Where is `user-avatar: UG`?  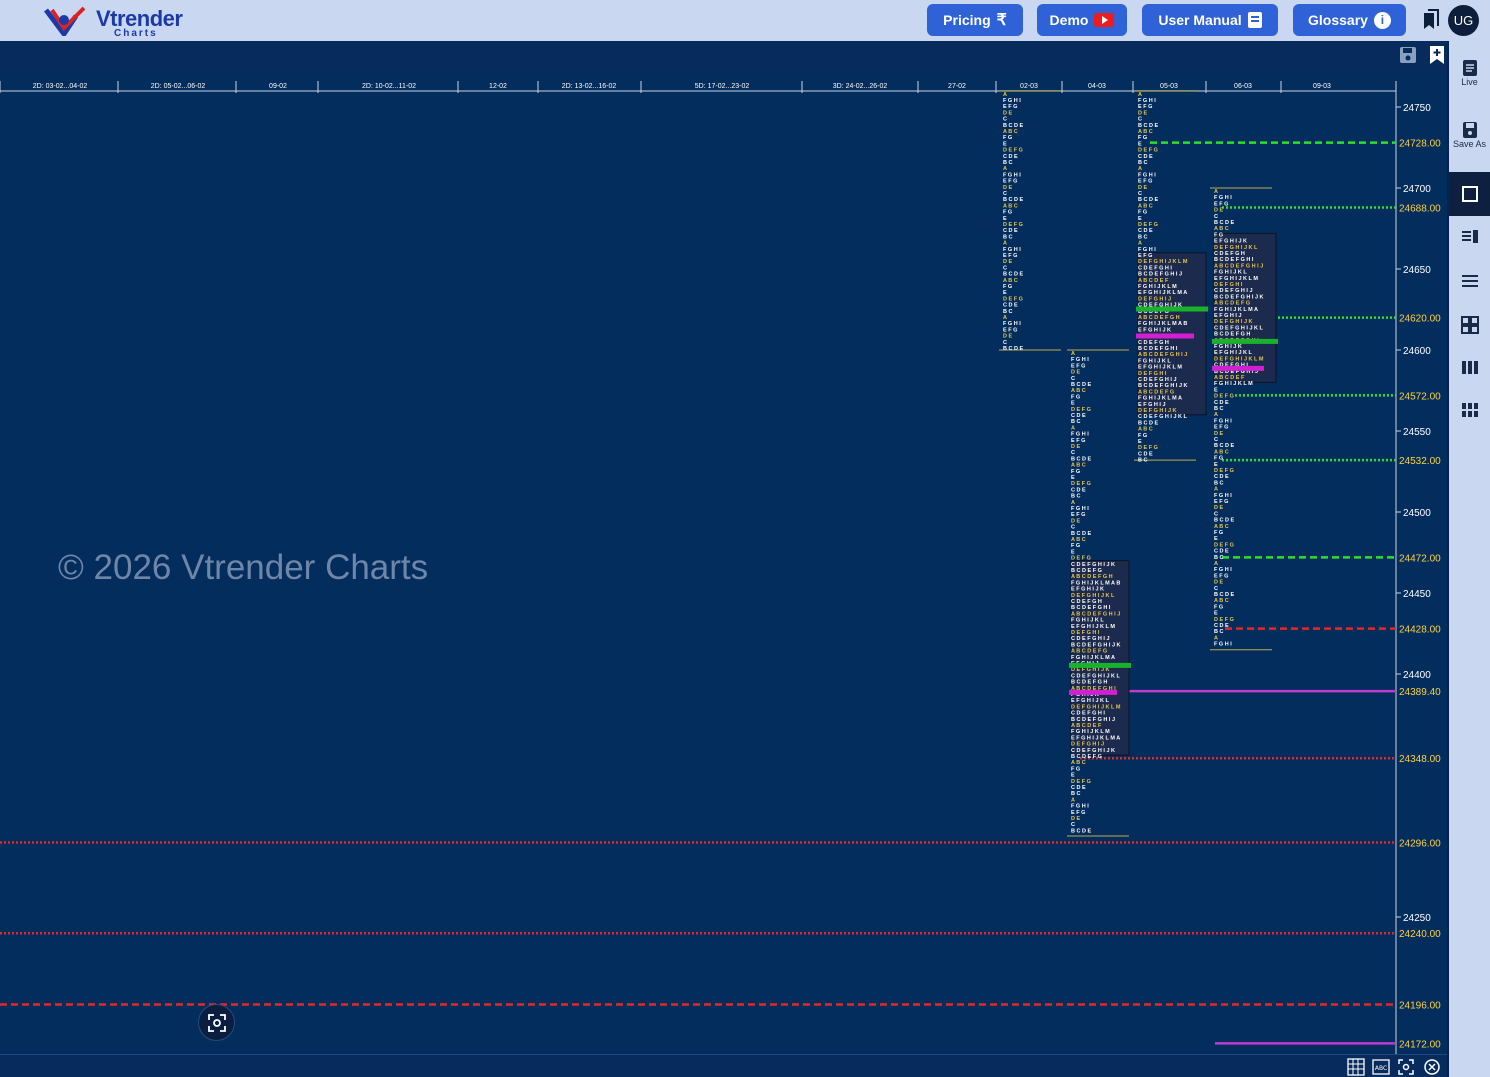
user-avatar: UG is located at coordinates (1463, 20).